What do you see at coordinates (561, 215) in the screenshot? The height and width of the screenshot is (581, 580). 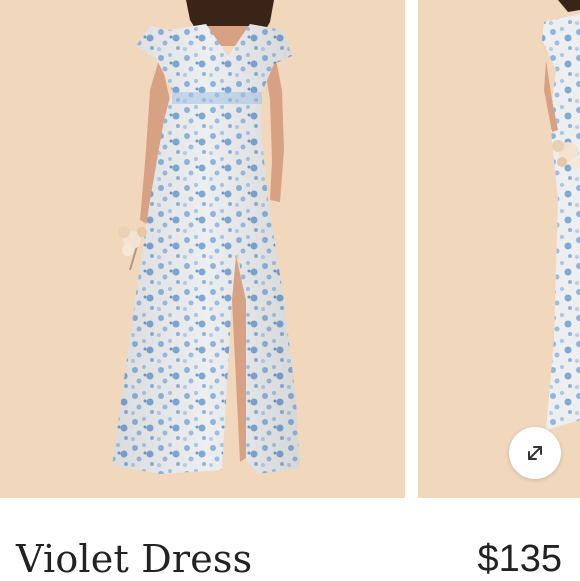 I see `dress-photo-illustration-side` at bounding box center [561, 215].